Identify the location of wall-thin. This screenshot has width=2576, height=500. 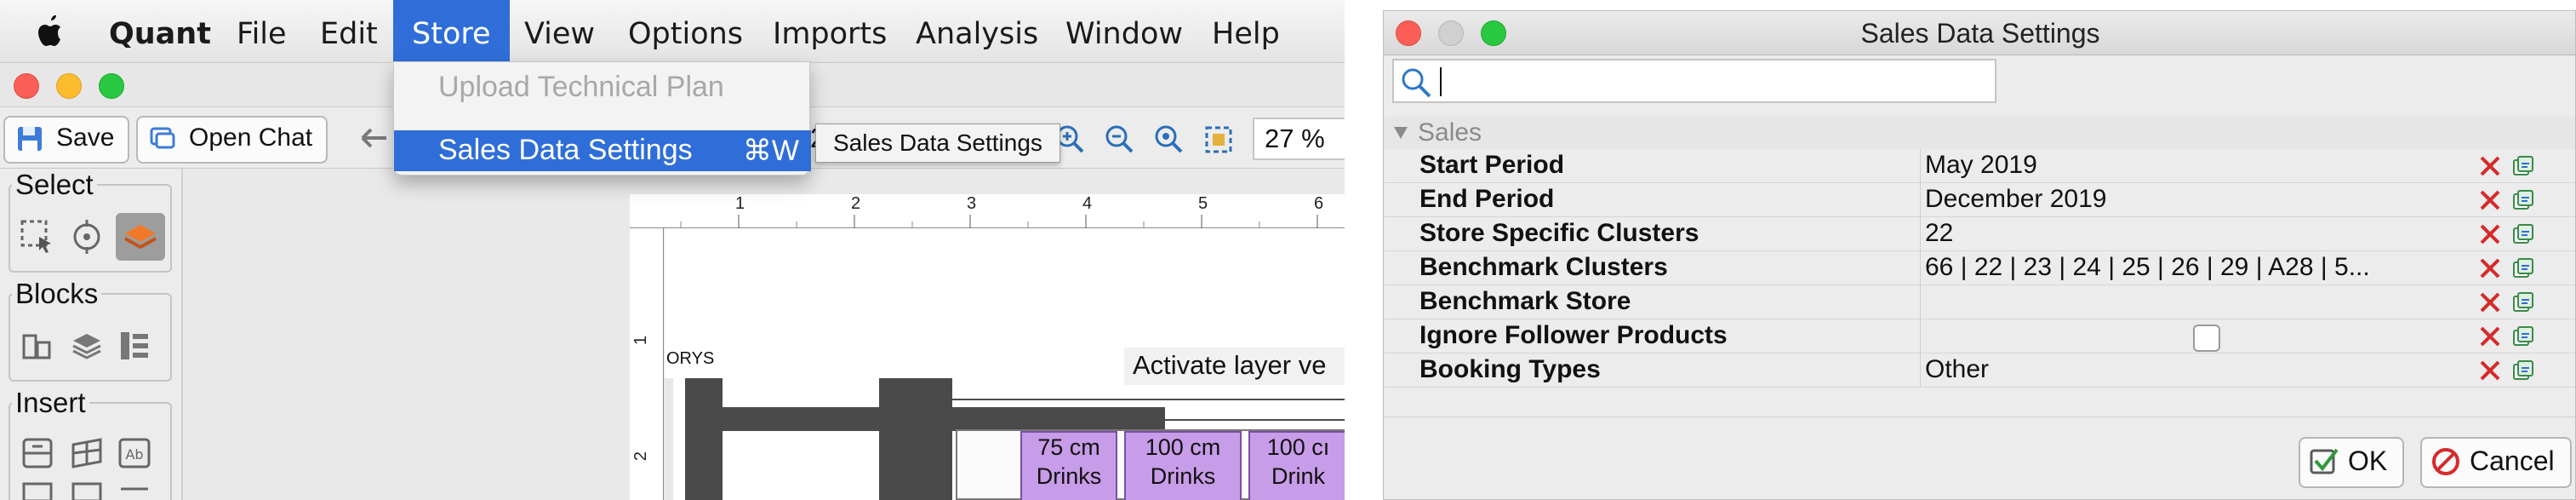
(1148, 399).